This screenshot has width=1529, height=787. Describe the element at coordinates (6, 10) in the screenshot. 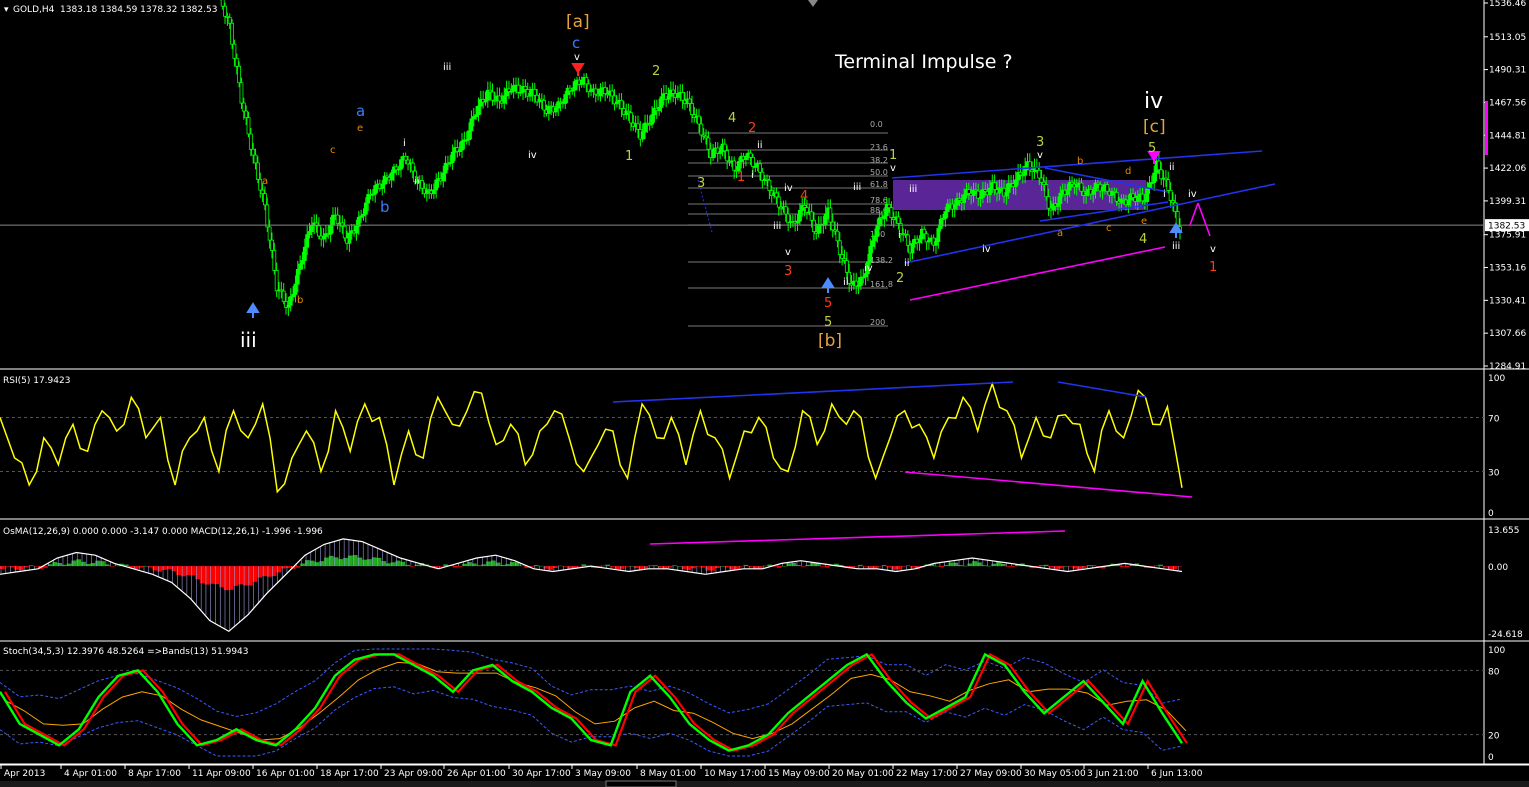

I see `symbol-triangle-icon: ▾` at that location.